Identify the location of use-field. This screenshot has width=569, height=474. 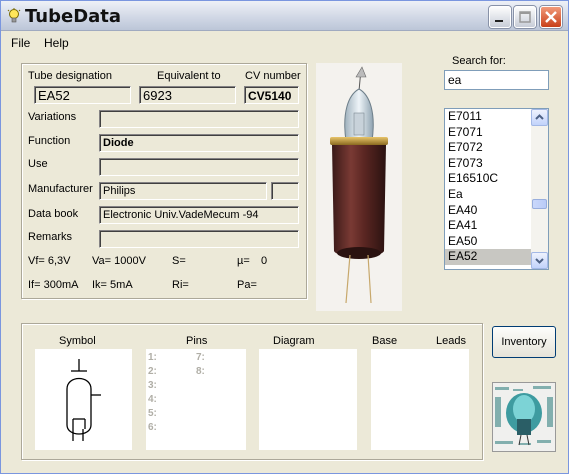
(199, 167).